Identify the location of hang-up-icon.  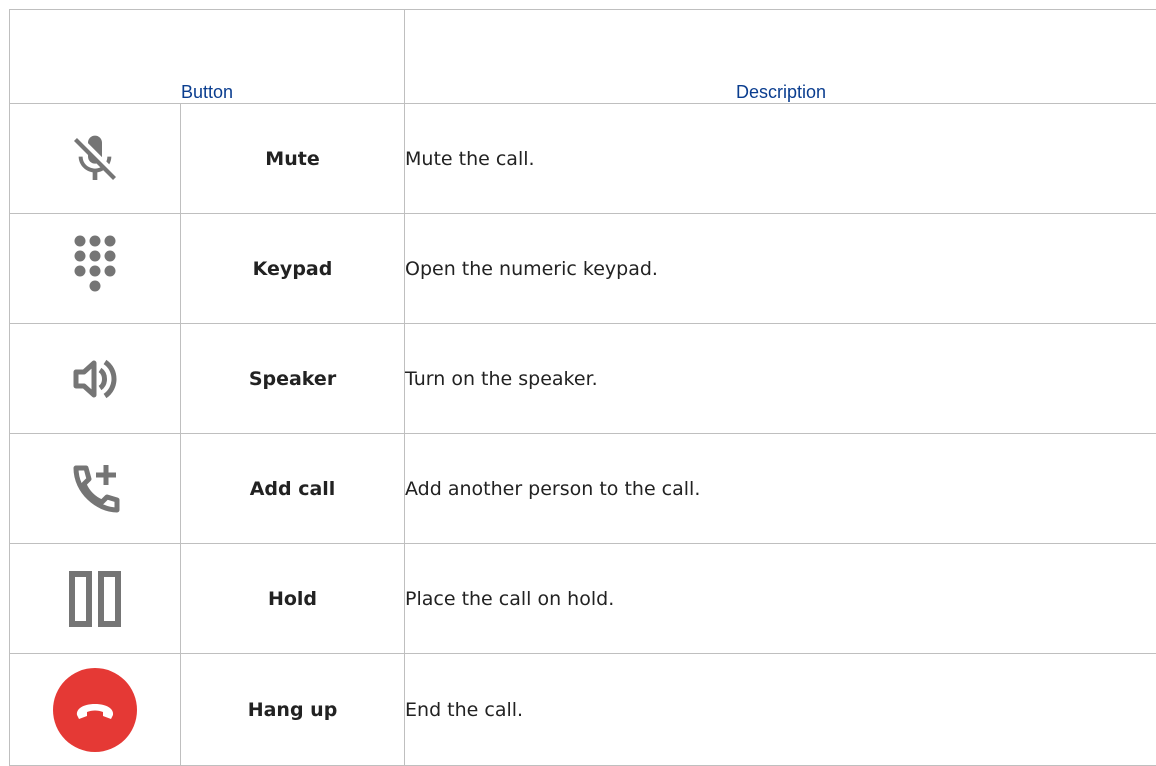
(95, 710).